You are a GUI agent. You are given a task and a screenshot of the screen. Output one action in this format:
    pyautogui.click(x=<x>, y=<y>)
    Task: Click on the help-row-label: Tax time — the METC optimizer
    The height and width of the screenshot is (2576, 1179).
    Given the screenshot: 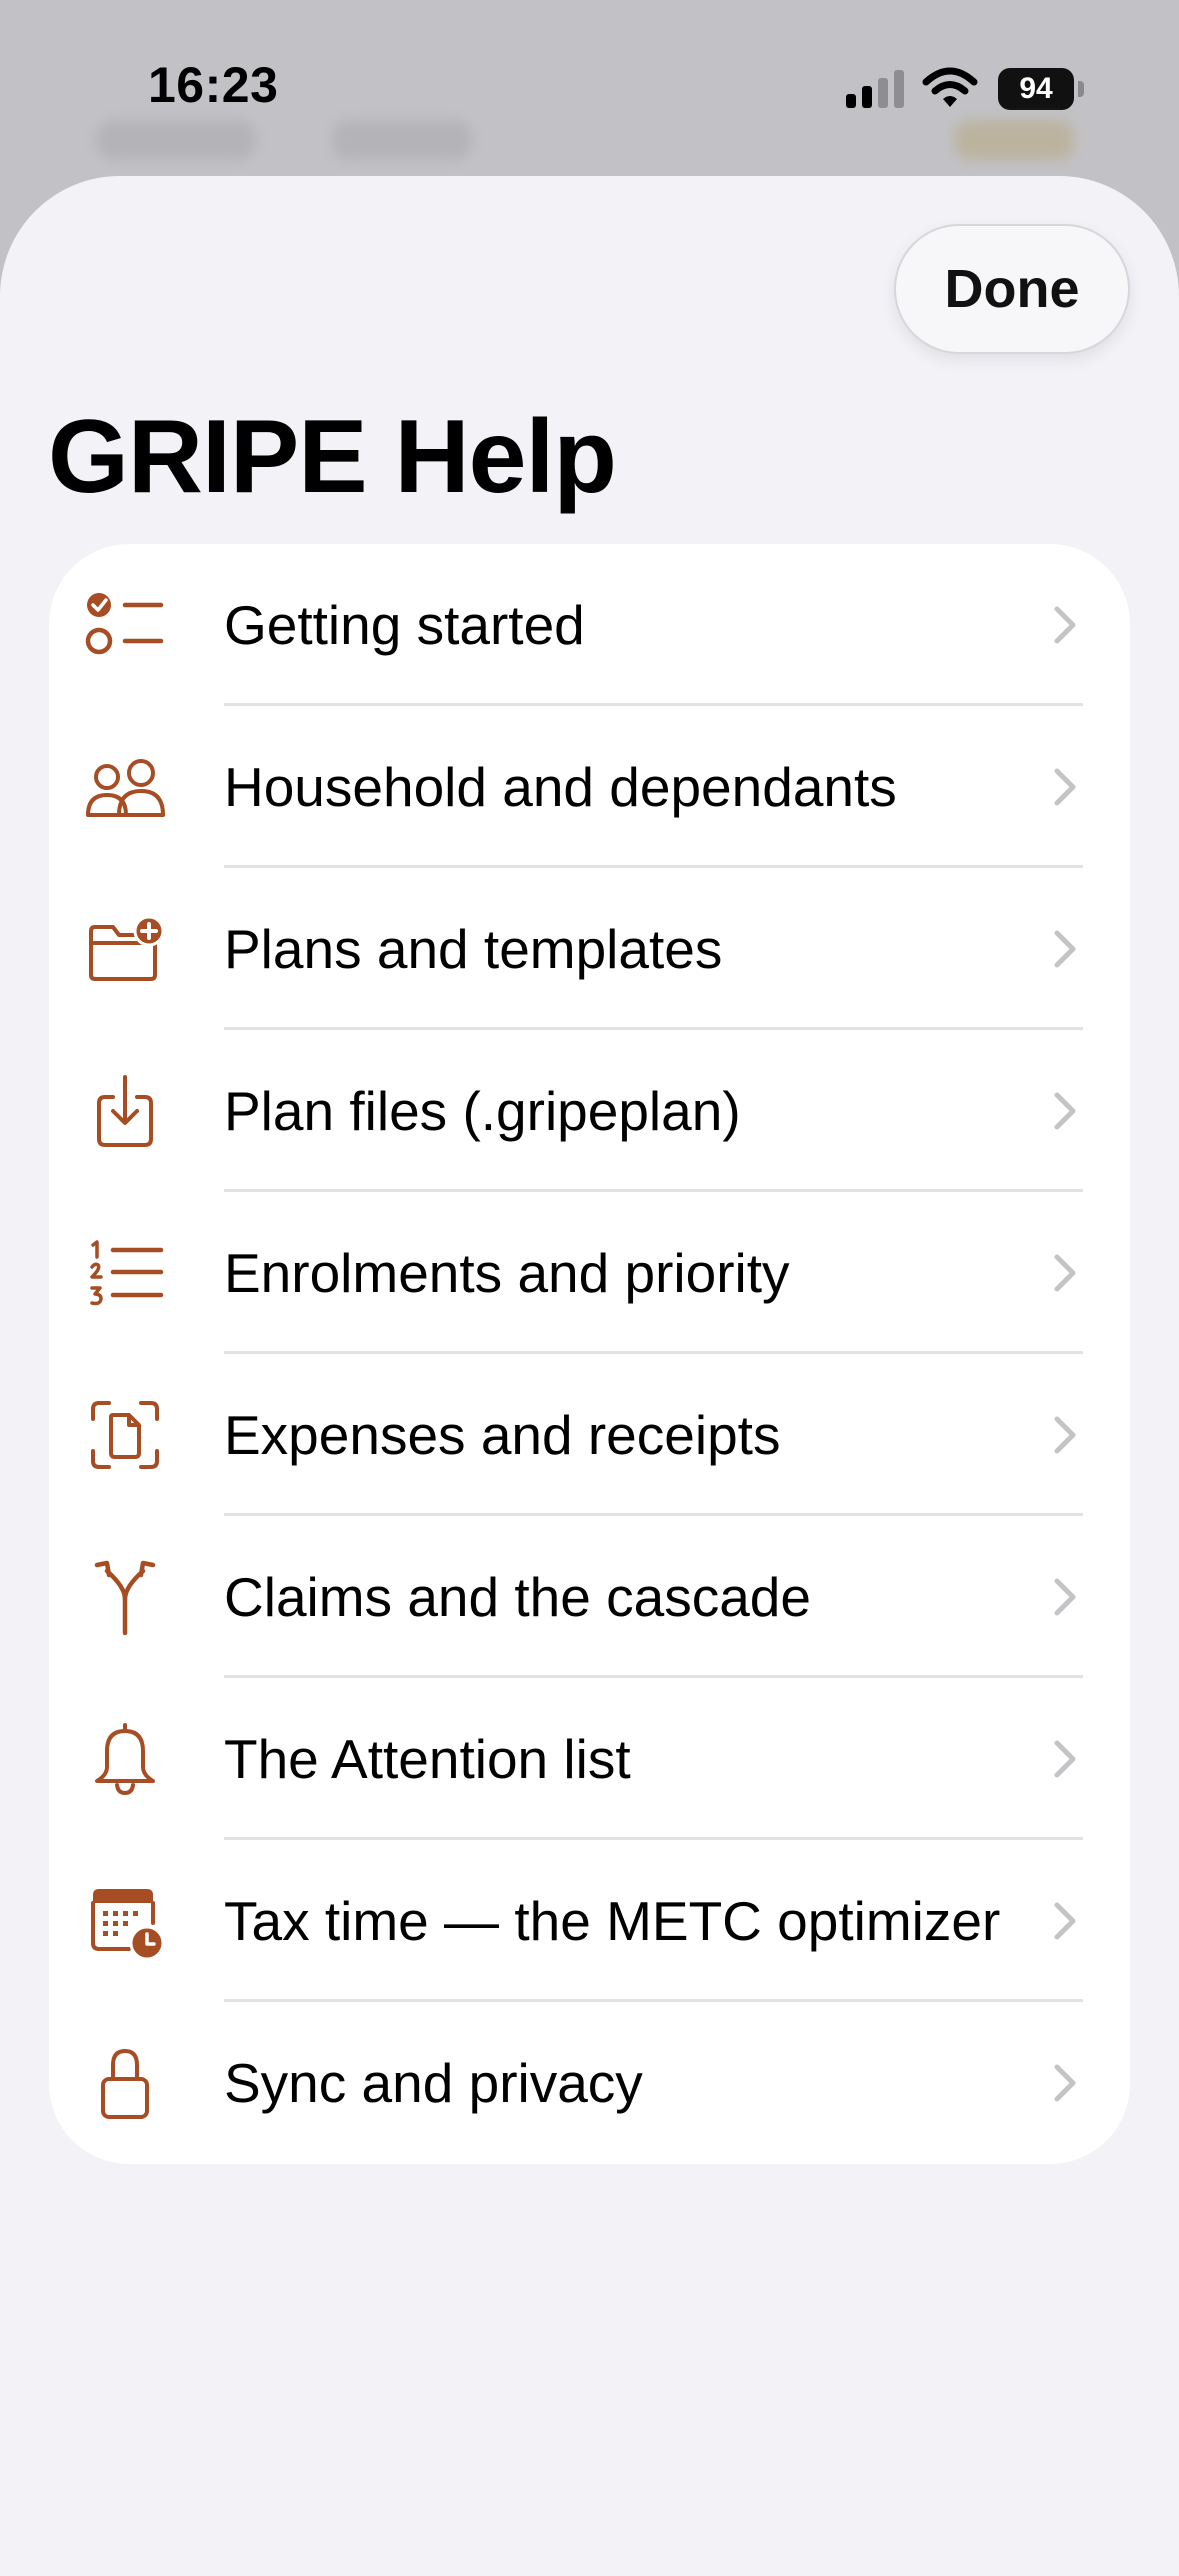 What is the action you would take?
    pyautogui.click(x=612, y=1921)
    